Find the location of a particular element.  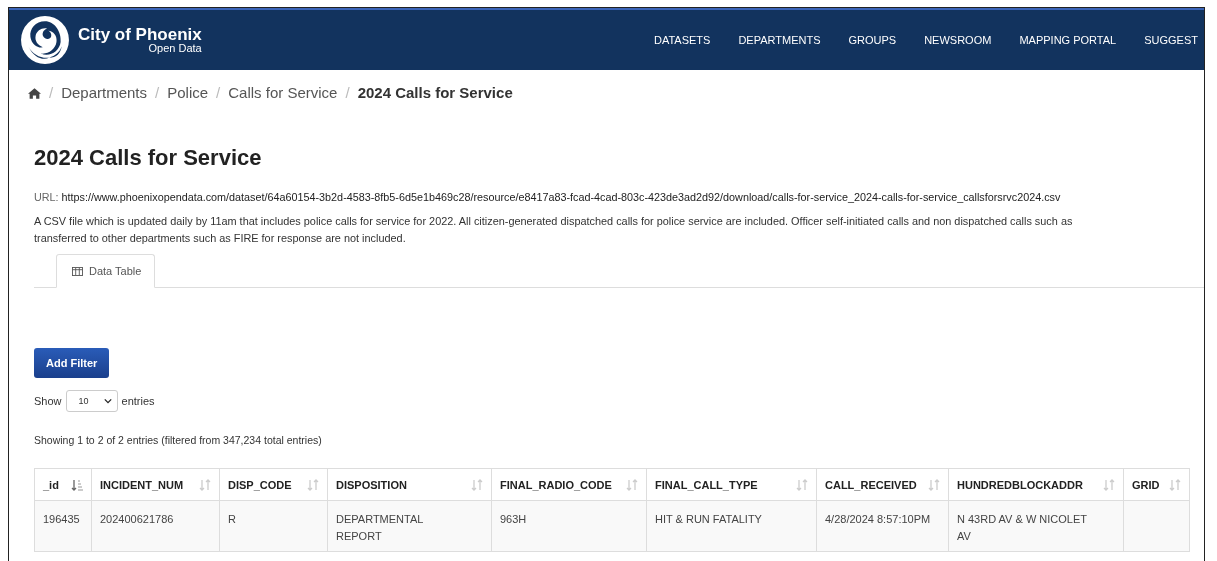

table-info-text: Showing 1 to 2 of 2 entries (filtered from 347,234 total entries) is located at coordinates (178, 440).